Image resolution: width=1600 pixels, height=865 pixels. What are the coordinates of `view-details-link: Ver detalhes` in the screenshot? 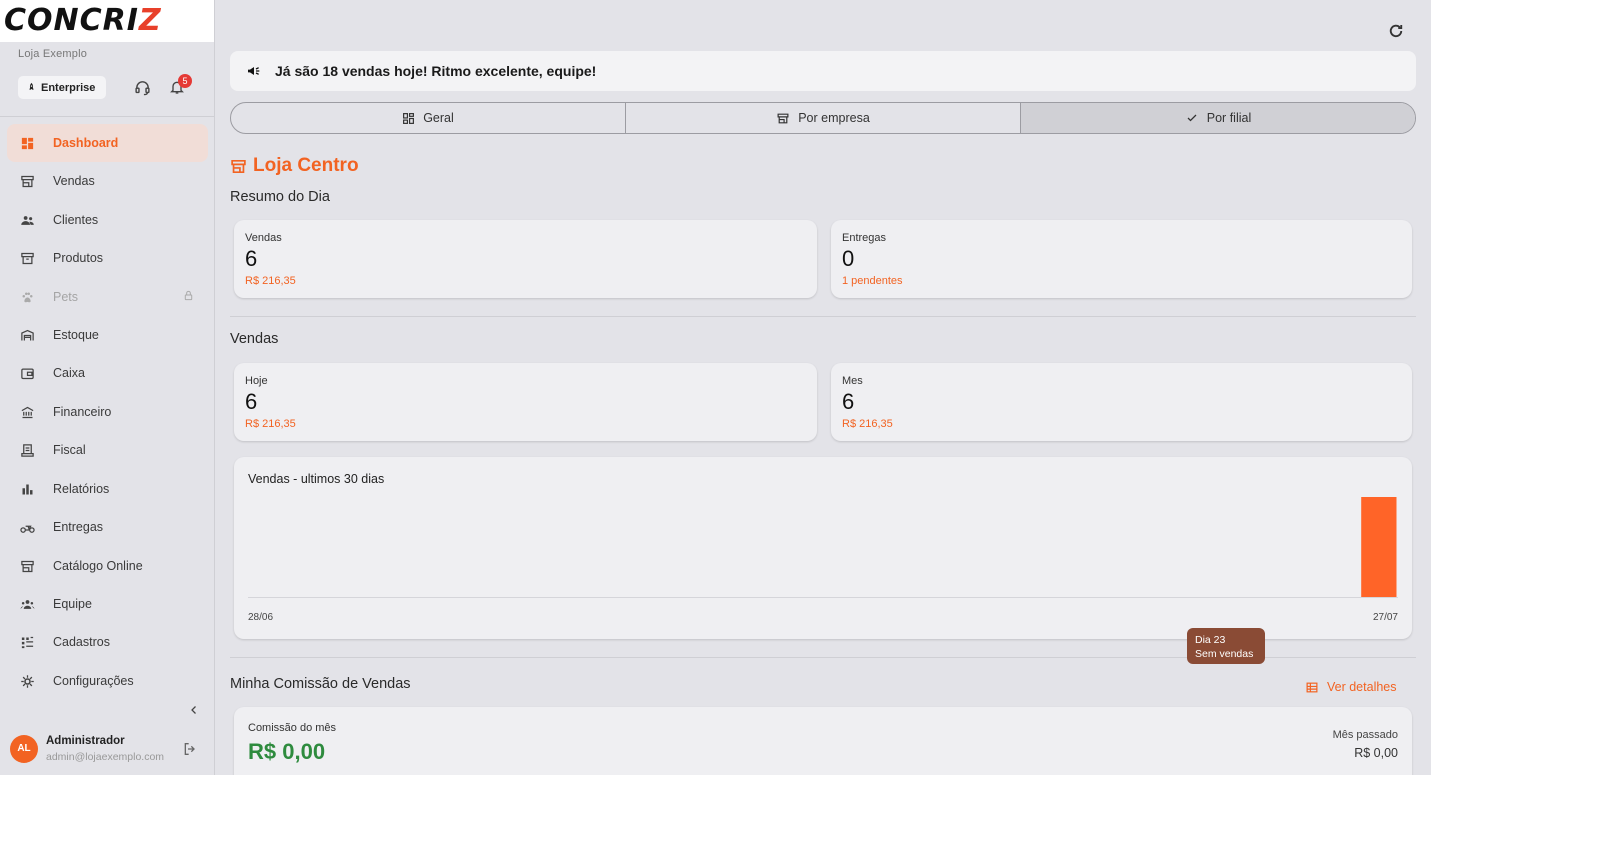 It's located at (1351, 687).